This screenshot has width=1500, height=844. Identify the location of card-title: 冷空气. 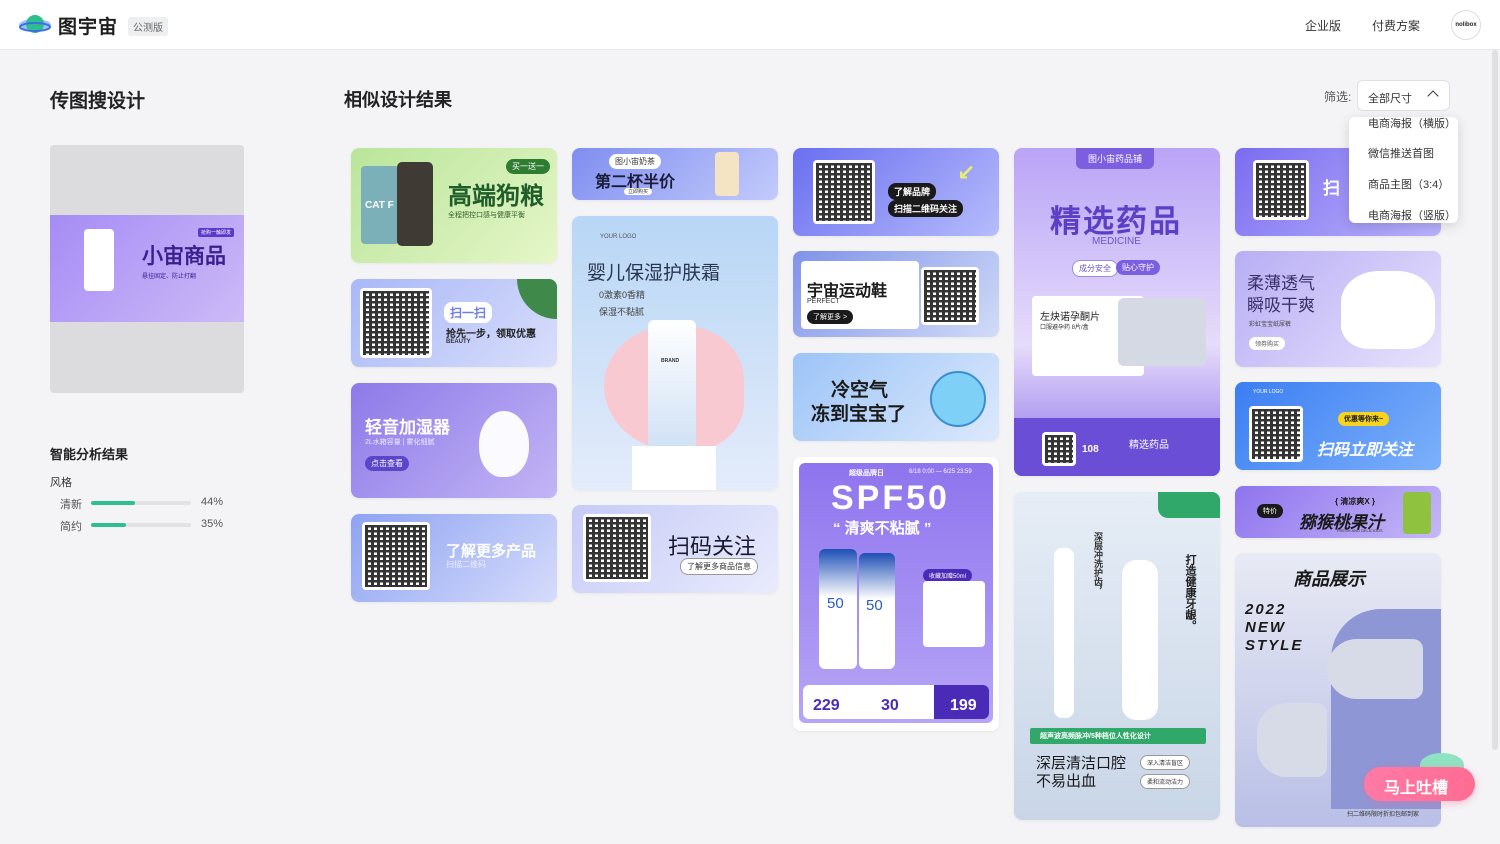
(860, 390).